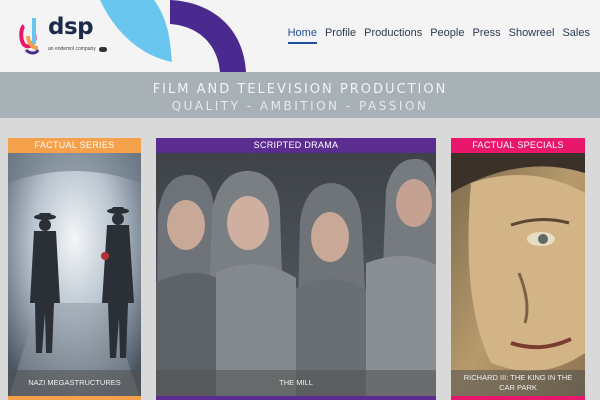 This screenshot has width=600, height=400. I want to click on card-category: SCRIPTED DRAMA, so click(296, 145).